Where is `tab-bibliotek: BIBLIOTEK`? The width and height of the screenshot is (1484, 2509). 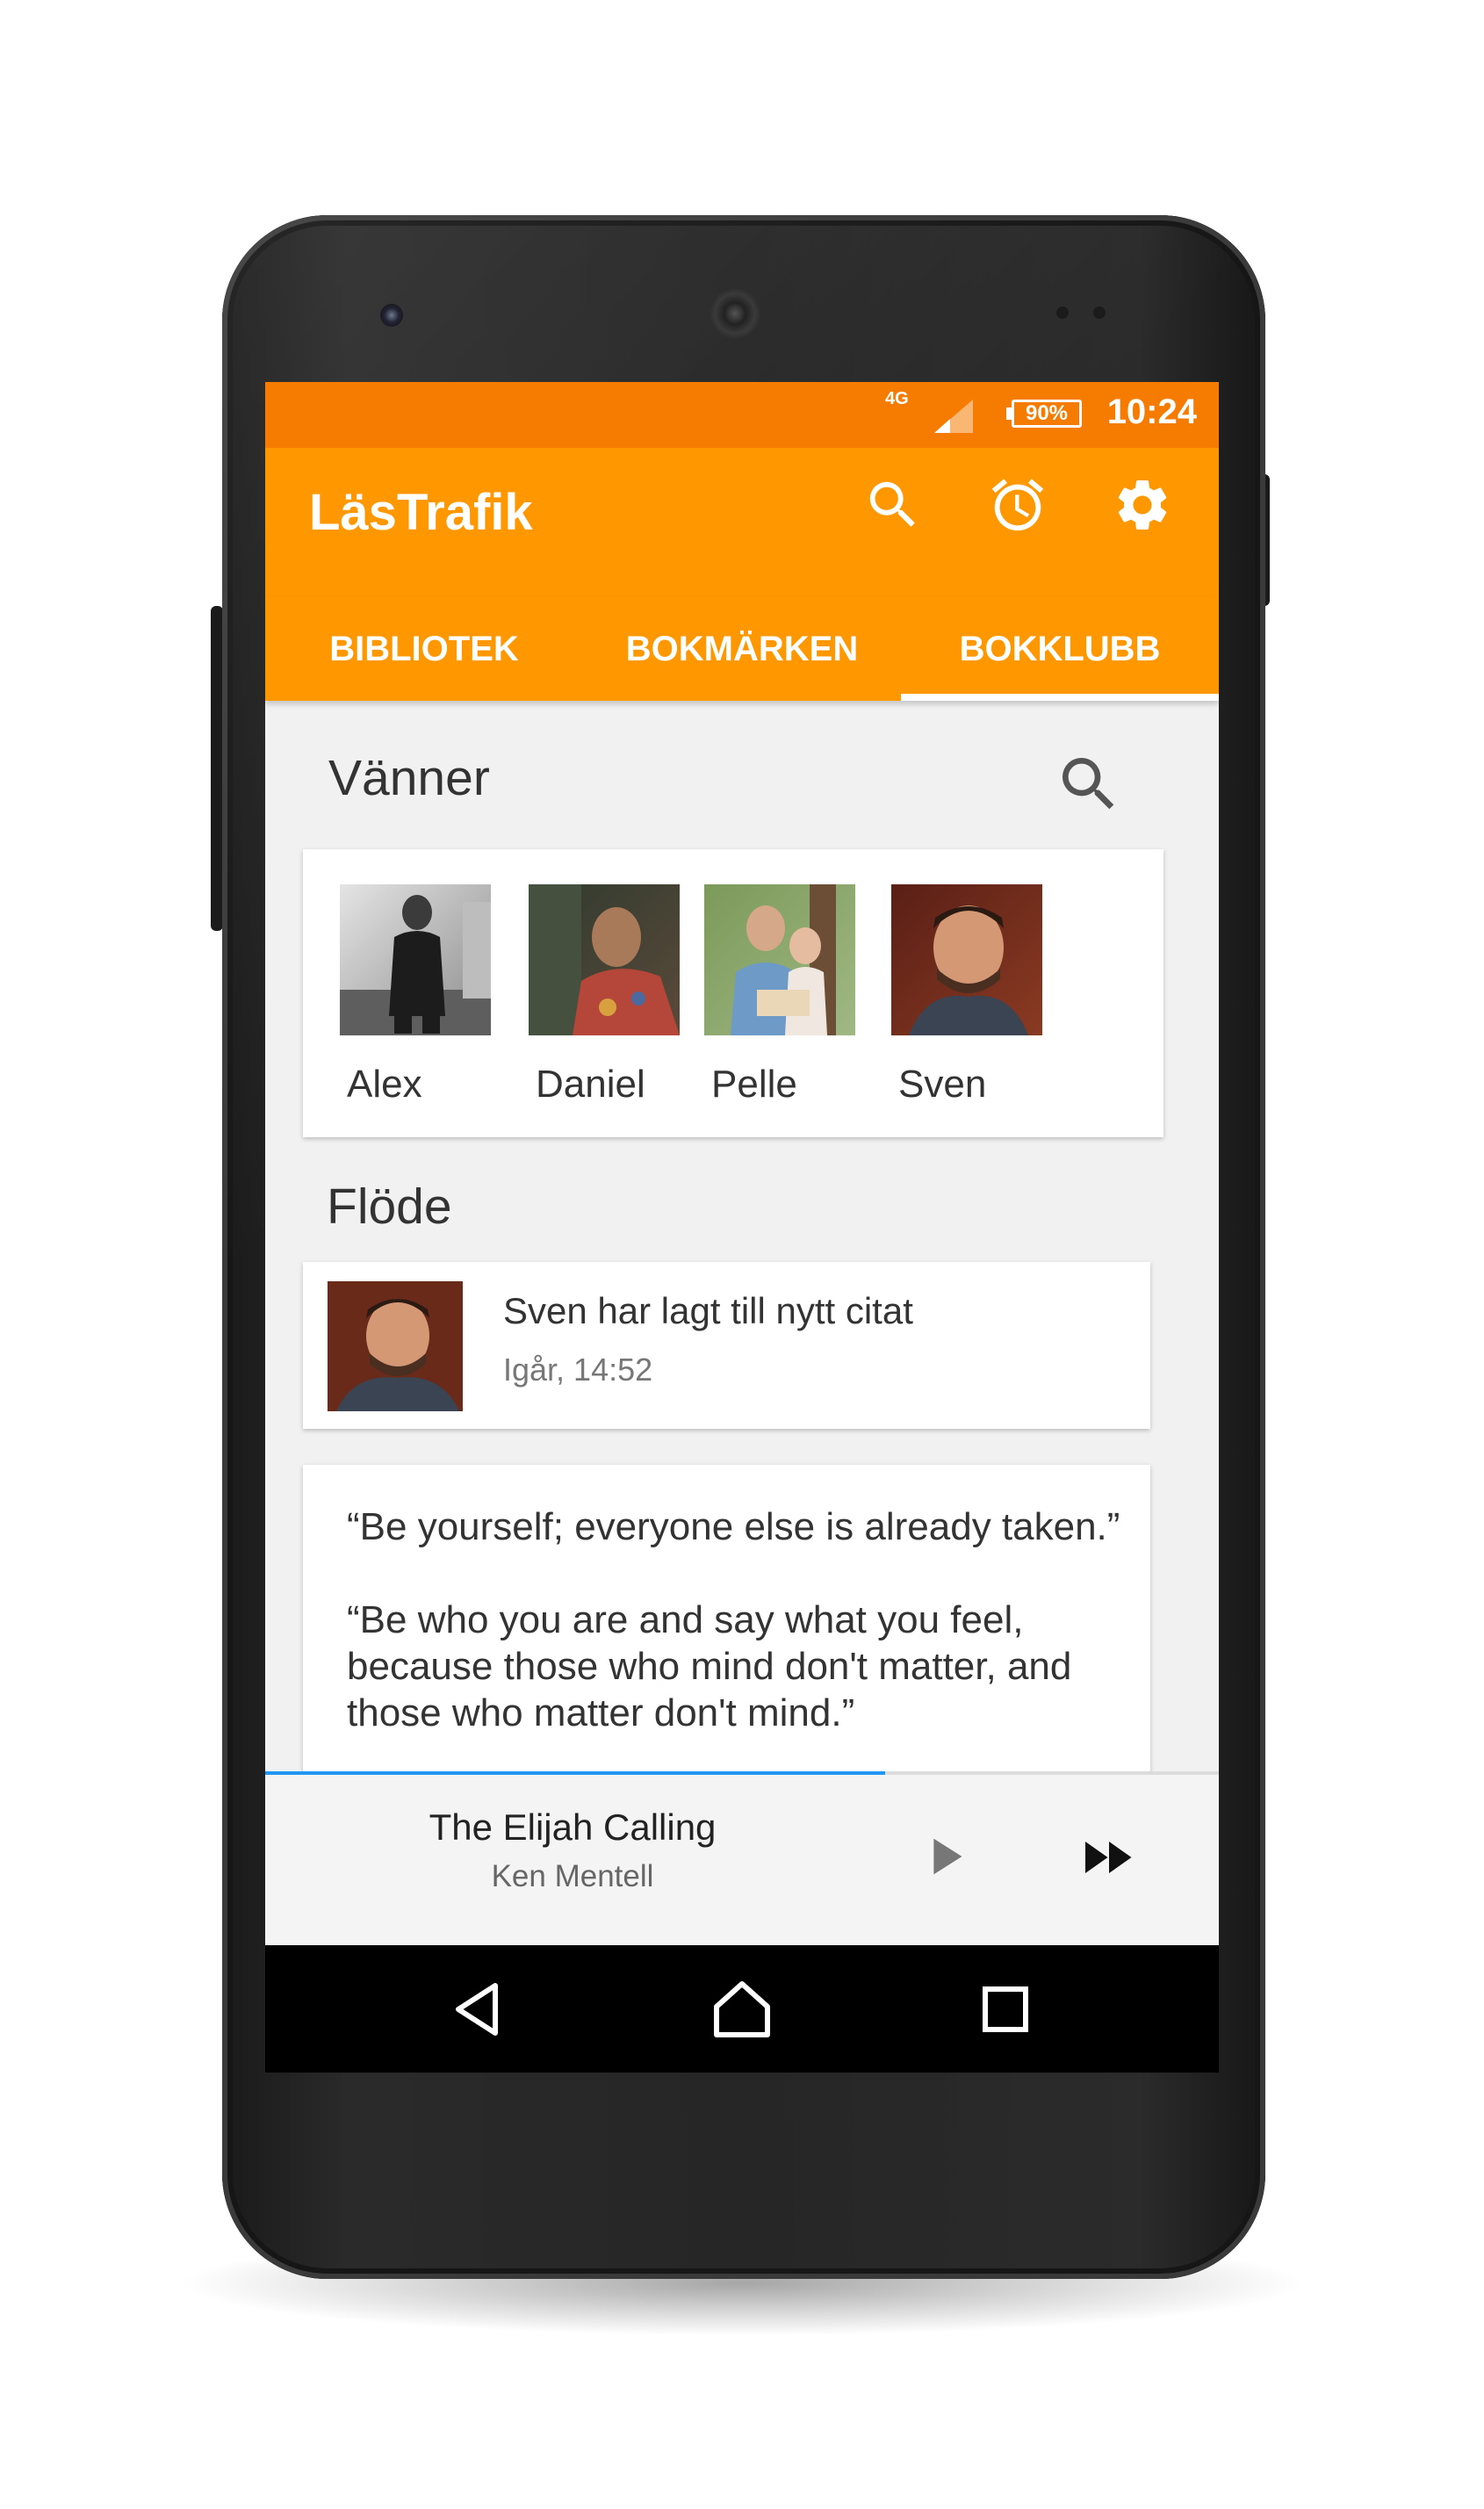
tab-bibliotek: BIBLIOTEK is located at coordinates (424, 649).